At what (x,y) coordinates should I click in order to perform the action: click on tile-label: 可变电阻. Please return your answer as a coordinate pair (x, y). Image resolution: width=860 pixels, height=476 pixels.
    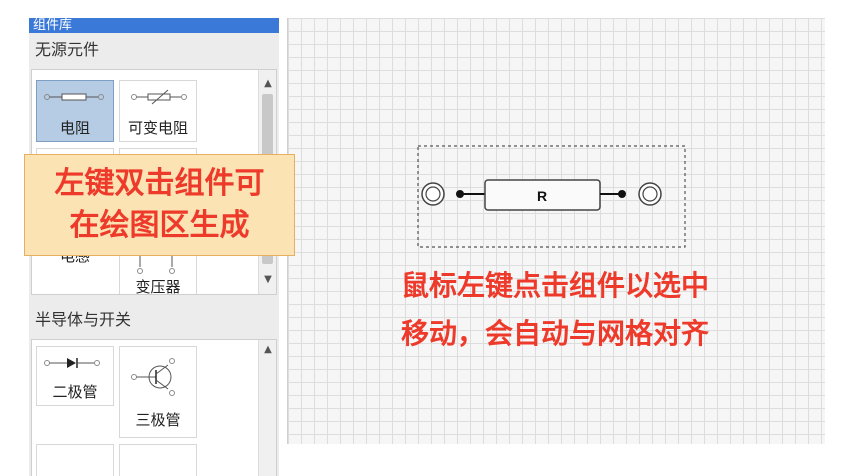
    Looking at the image, I should click on (157, 128).